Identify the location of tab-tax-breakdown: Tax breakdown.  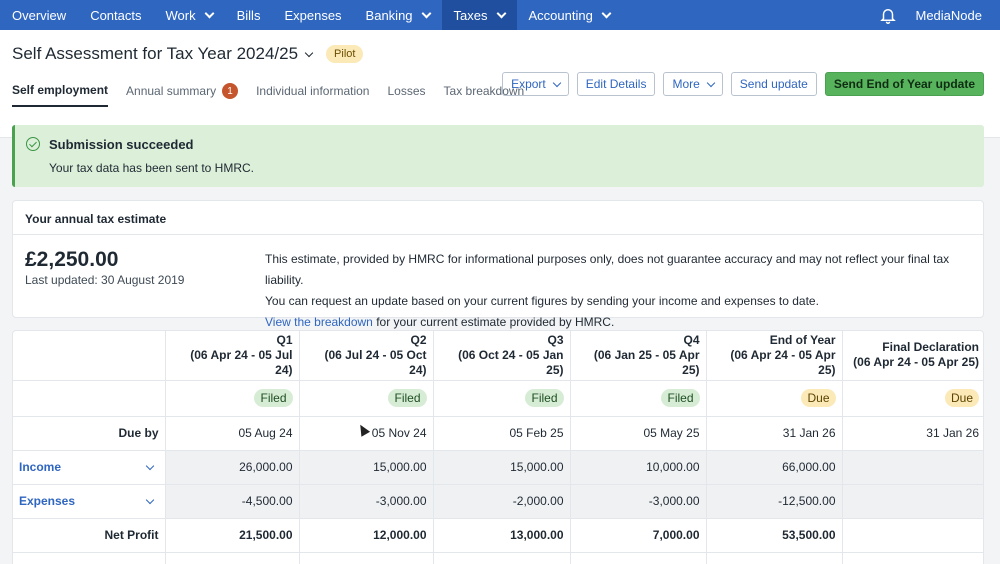
(484, 95).